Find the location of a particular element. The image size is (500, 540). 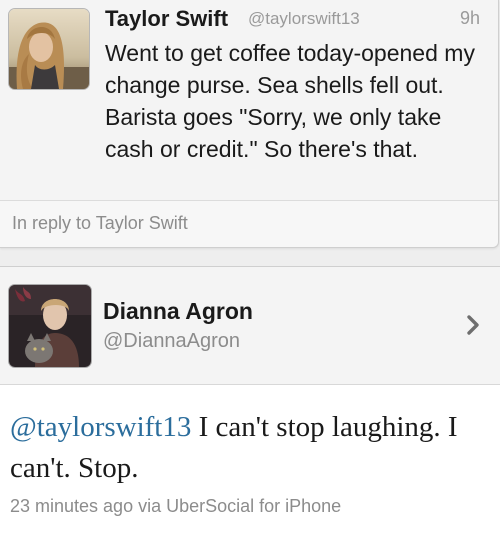

taylor-swift-avatar is located at coordinates (49, 49).